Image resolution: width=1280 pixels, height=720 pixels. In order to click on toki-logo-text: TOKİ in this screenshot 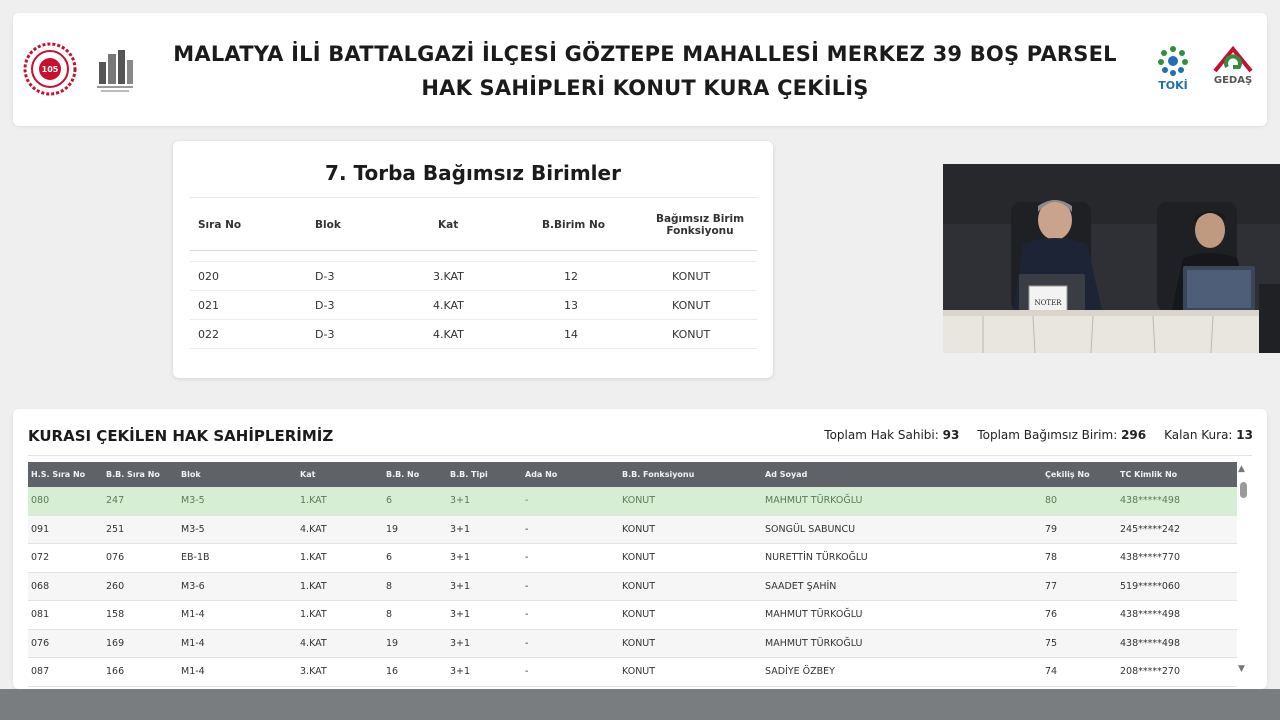, I will do `click(1173, 85)`.